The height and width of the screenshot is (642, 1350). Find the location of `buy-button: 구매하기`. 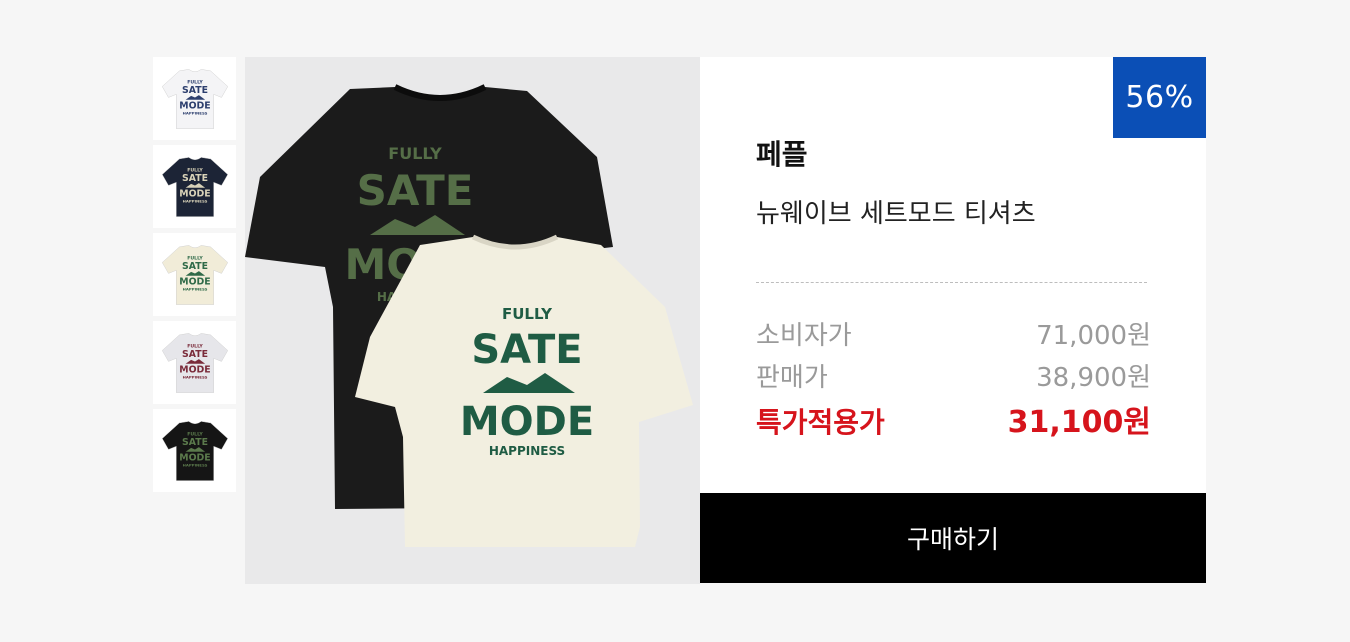

buy-button: 구매하기 is located at coordinates (953, 538).